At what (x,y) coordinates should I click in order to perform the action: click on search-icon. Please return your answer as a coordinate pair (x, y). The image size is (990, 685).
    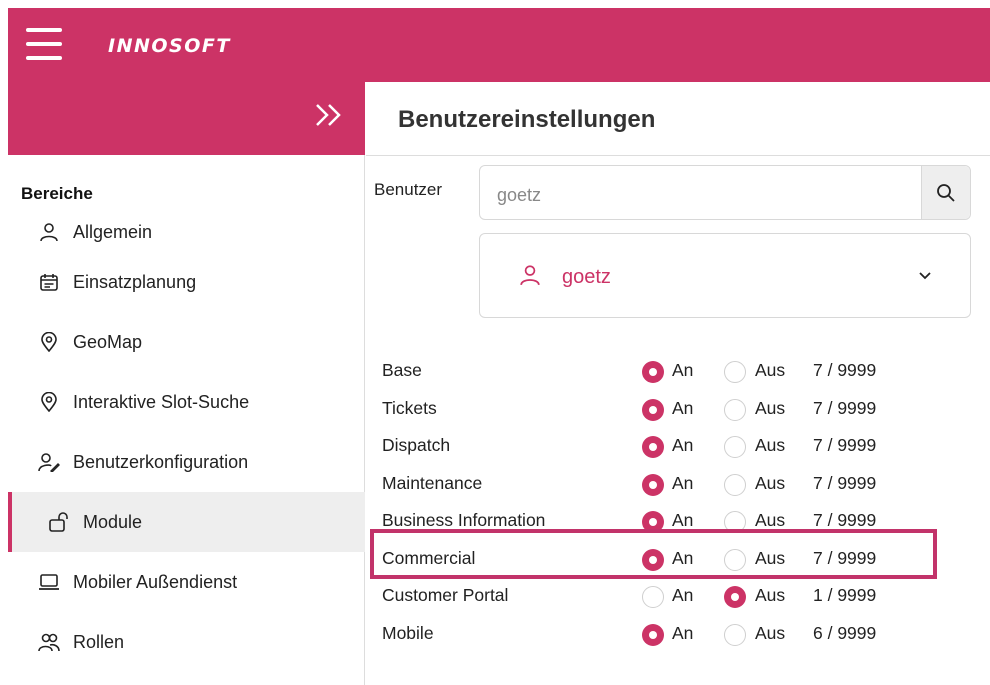
    Looking at the image, I should click on (946, 192).